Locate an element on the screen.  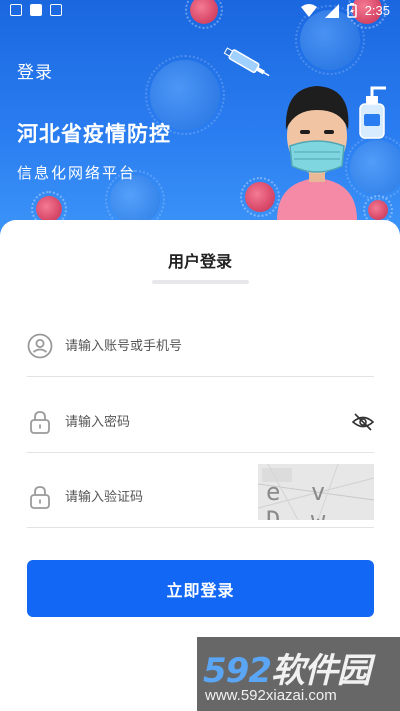
qr-notification-icon is located at coordinates (36, 10).